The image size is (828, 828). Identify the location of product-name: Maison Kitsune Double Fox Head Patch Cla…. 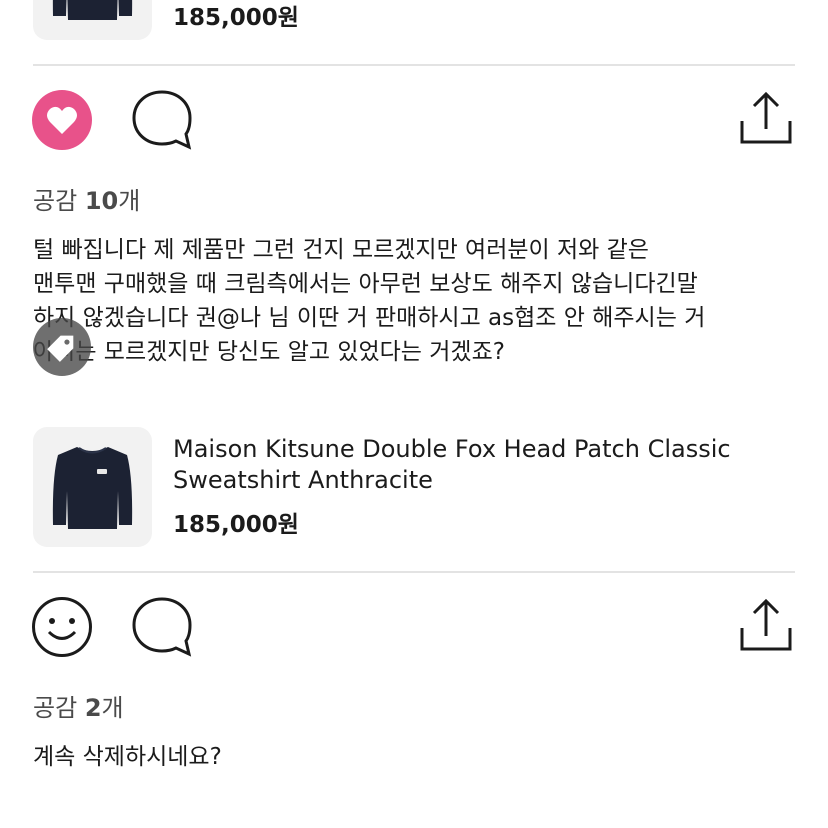
(478, 465).